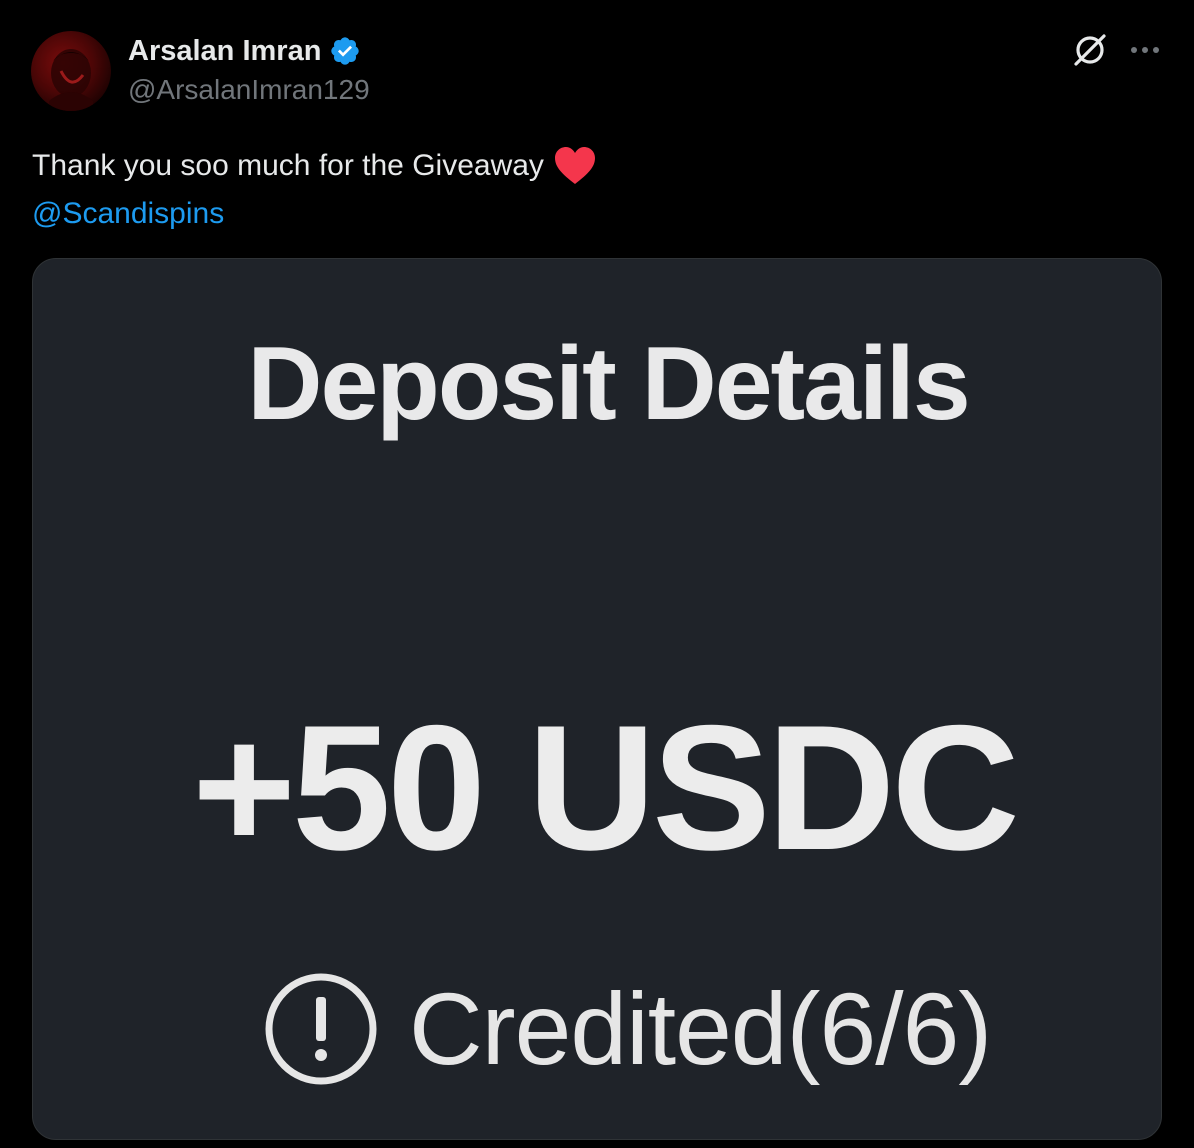 Image resolution: width=1194 pixels, height=1148 pixels. Describe the element at coordinates (1090, 50) in the screenshot. I see `grok-icon` at that location.